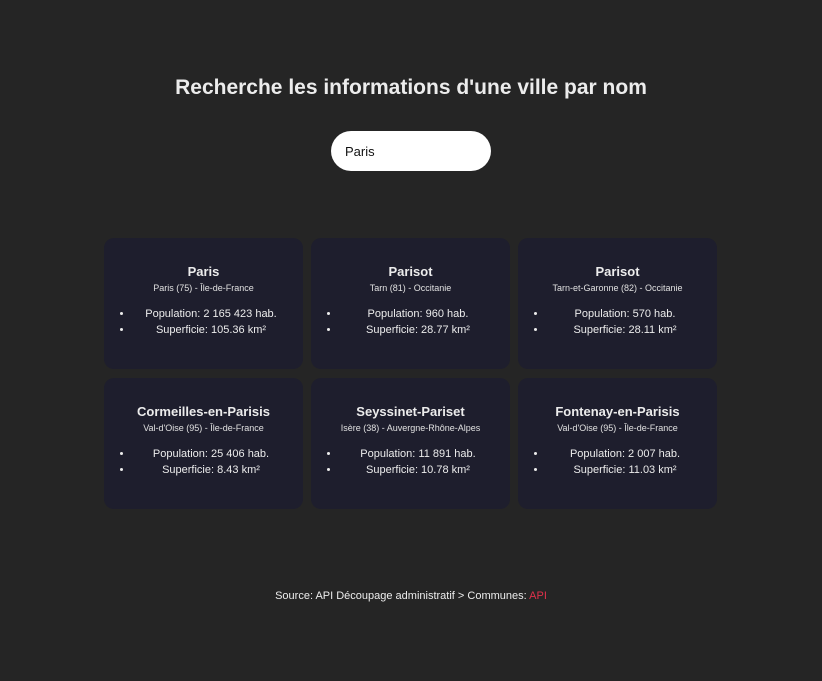 The width and height of the screenshot is (822, 681). I want to click on city-name: Paris, so click(203, 271).